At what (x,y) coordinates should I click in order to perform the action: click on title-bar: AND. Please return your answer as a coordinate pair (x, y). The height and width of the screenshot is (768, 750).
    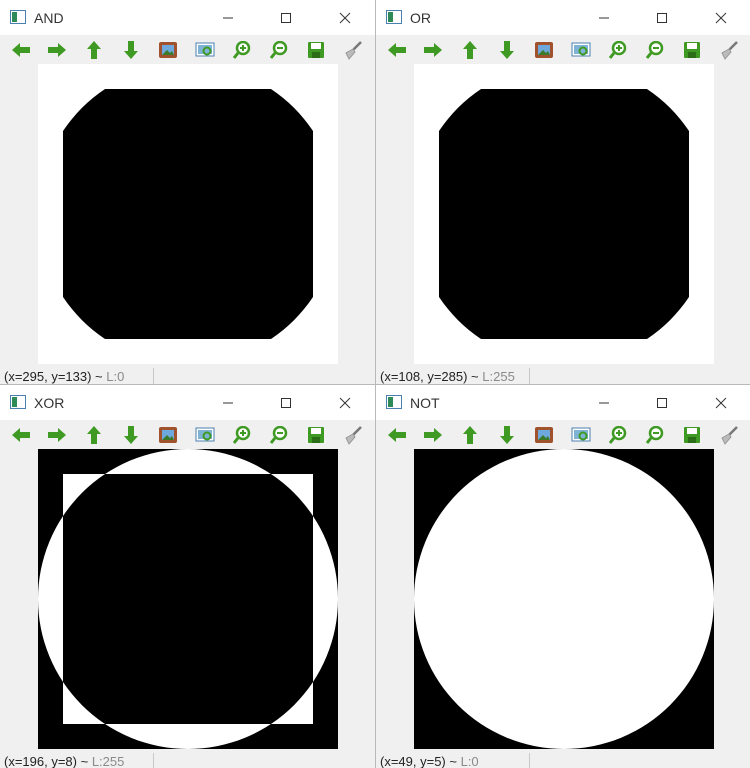
    Looking at the image, I should click on (187, 17).